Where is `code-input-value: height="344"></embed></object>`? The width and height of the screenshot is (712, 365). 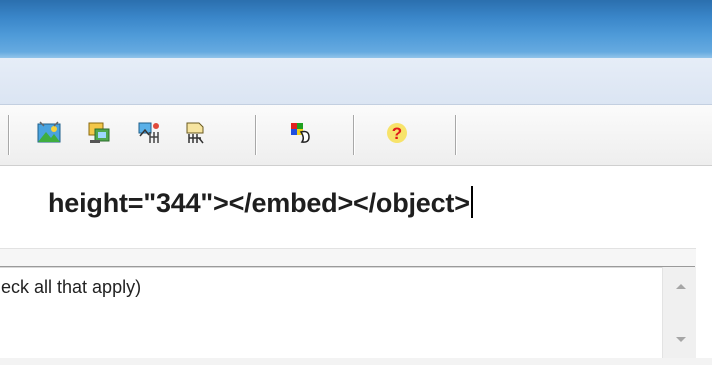
code-input-value: height="344"></embed></object> is located at coordinates (259, 203).